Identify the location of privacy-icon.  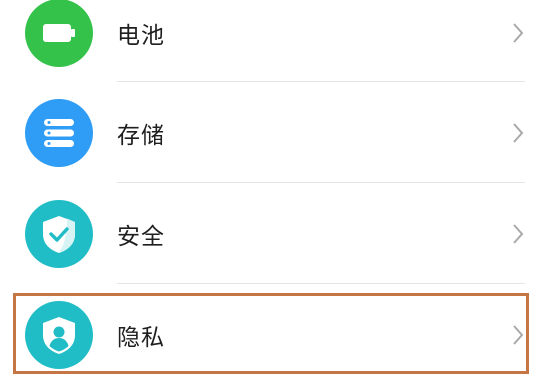
(59, 334).